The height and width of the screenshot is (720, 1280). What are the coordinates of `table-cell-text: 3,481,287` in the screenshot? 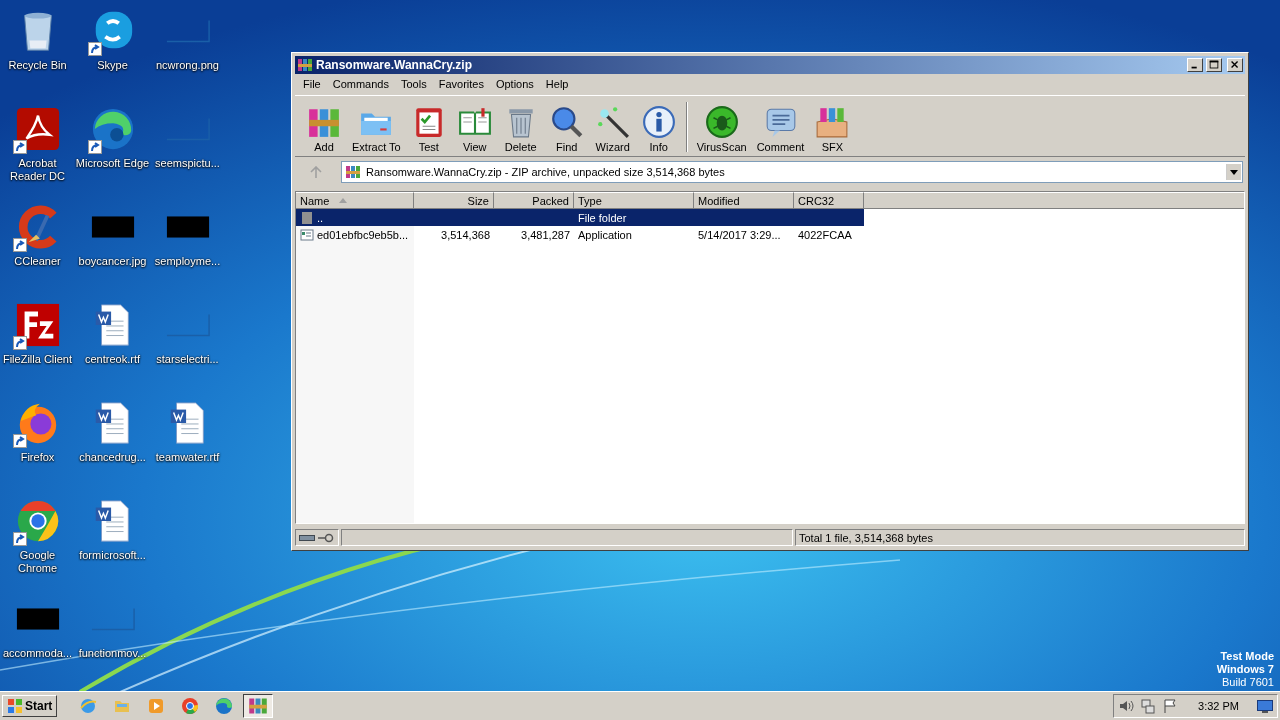 It's located at (545, 235).